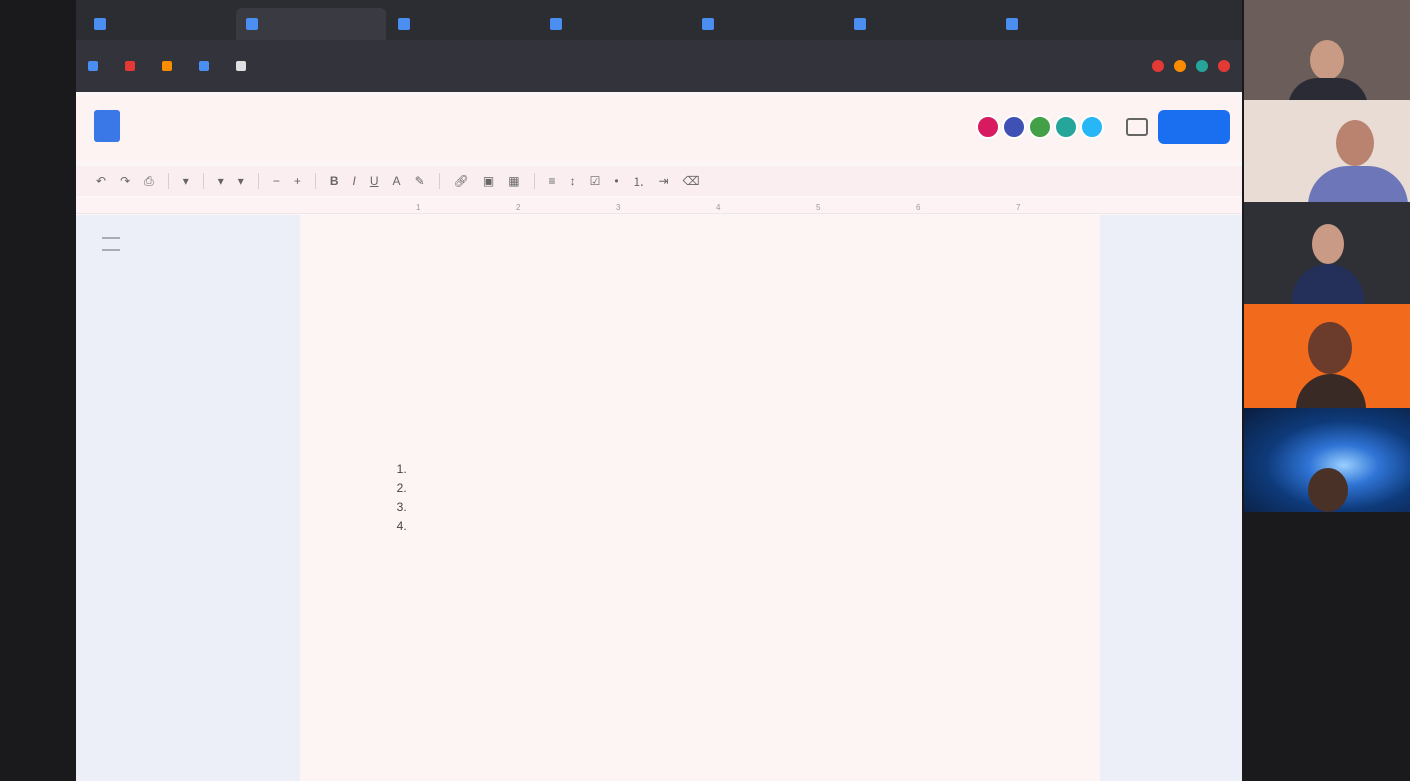 The height and width of the screenshot is (781, 1410). Describe the element at coordinates (1194, 127) in the screenshot. I see `share-button` at that location.